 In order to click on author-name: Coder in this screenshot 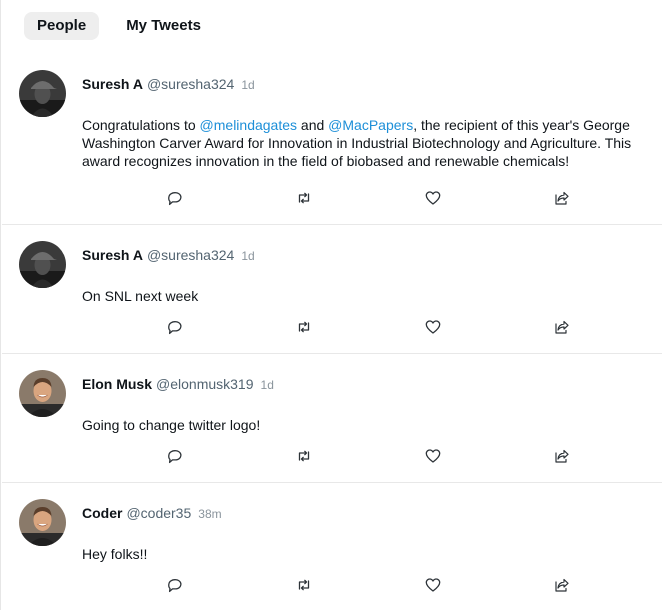, I will do `click(102, 513)`.